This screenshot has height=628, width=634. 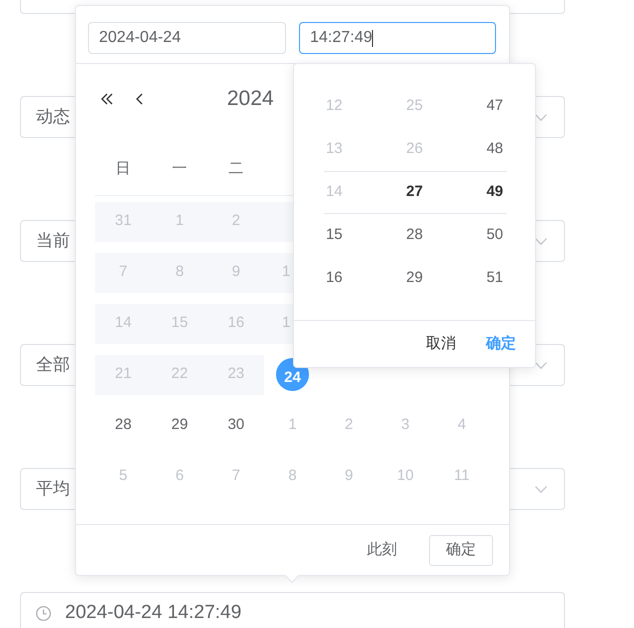 I want to click on weekday-label: 日, so click(x=123, y=168).